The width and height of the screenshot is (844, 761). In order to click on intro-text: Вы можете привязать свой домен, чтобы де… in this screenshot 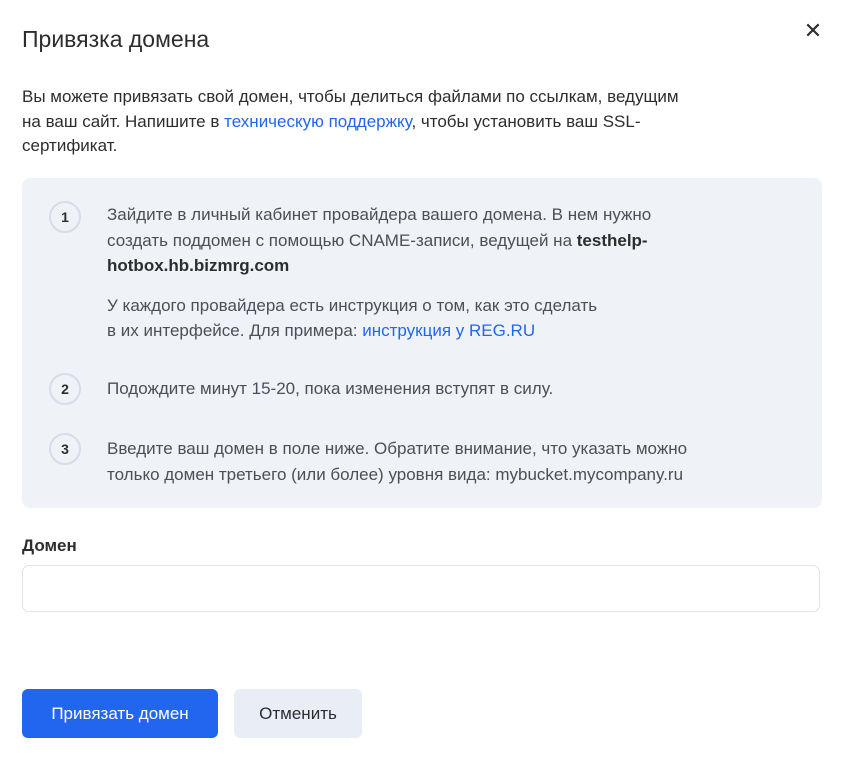, I will do `click(417, 122)`.